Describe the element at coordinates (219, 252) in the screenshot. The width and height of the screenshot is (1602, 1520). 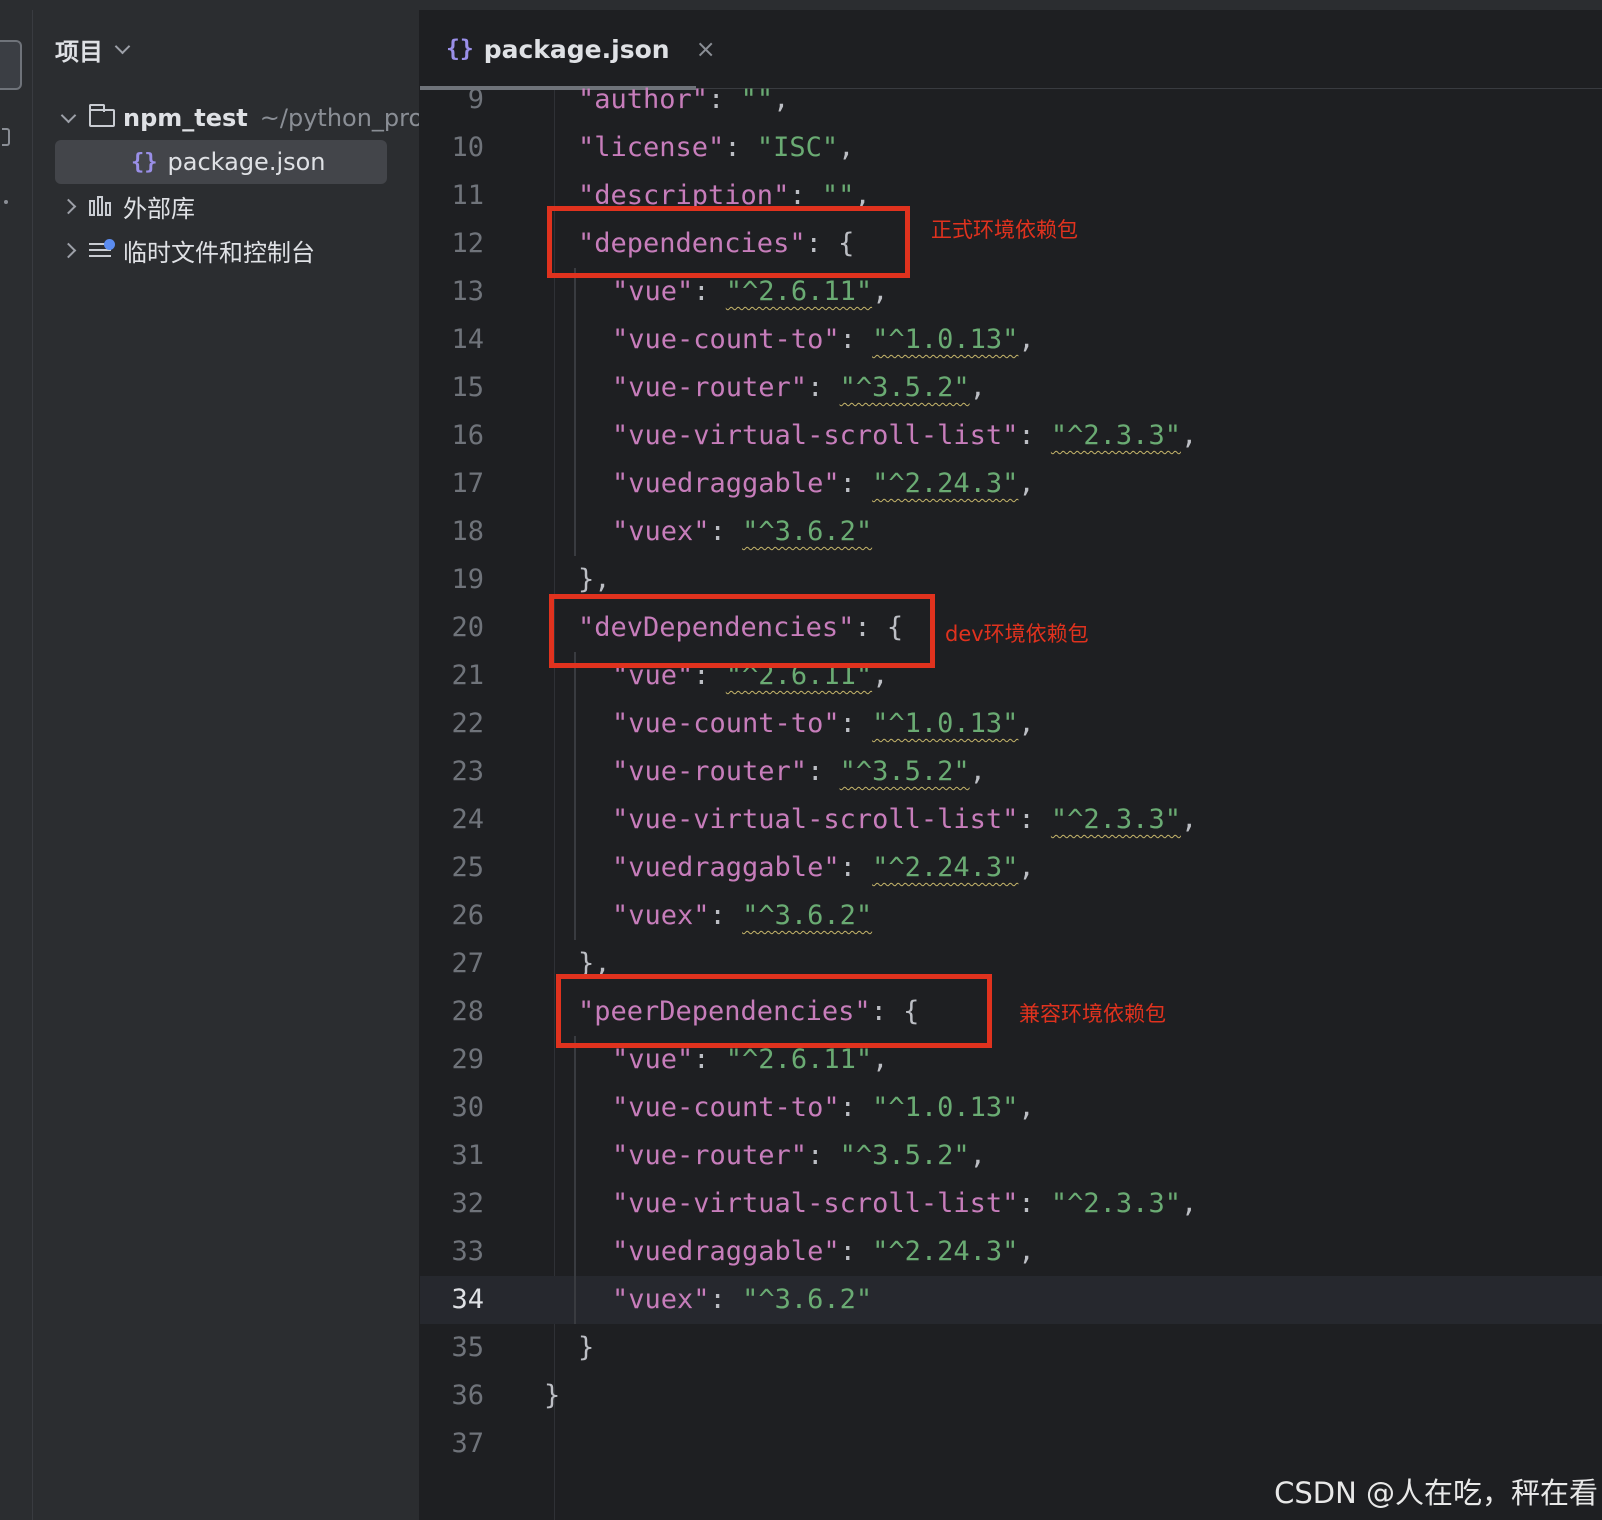
I see `scratches-label: 临时文件和控制台` at that location.